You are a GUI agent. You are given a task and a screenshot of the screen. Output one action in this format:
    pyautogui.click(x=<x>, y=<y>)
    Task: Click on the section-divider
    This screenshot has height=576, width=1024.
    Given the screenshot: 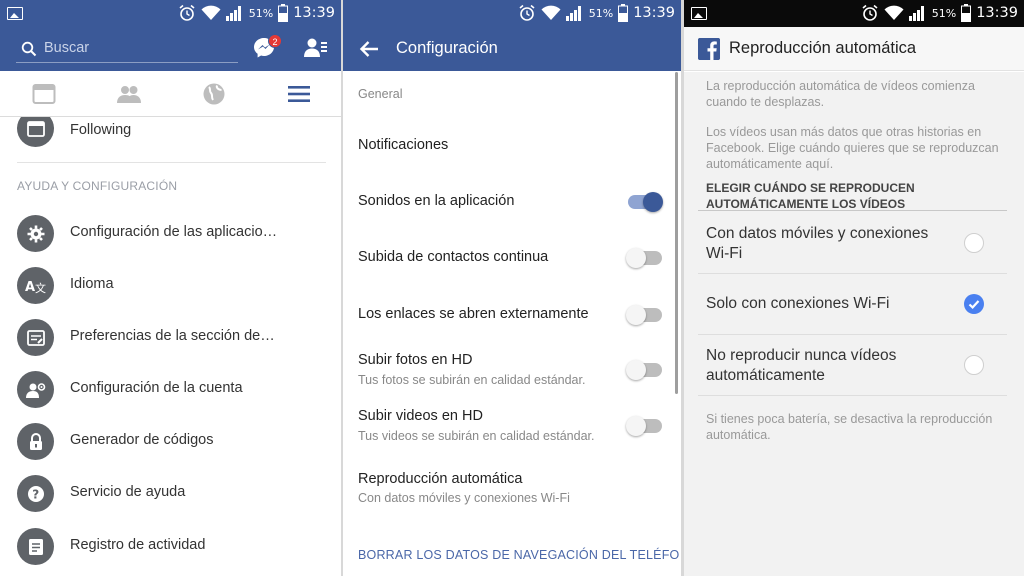 What is the action you would take?
    pyautogui.click(x=171, y=162)
    